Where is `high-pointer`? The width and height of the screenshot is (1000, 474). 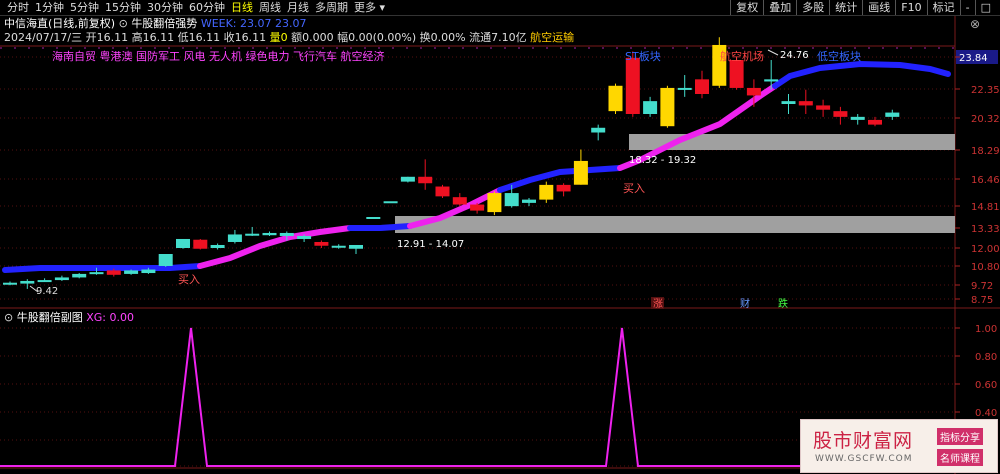
high-pointer is located at coordinates (773, 52).